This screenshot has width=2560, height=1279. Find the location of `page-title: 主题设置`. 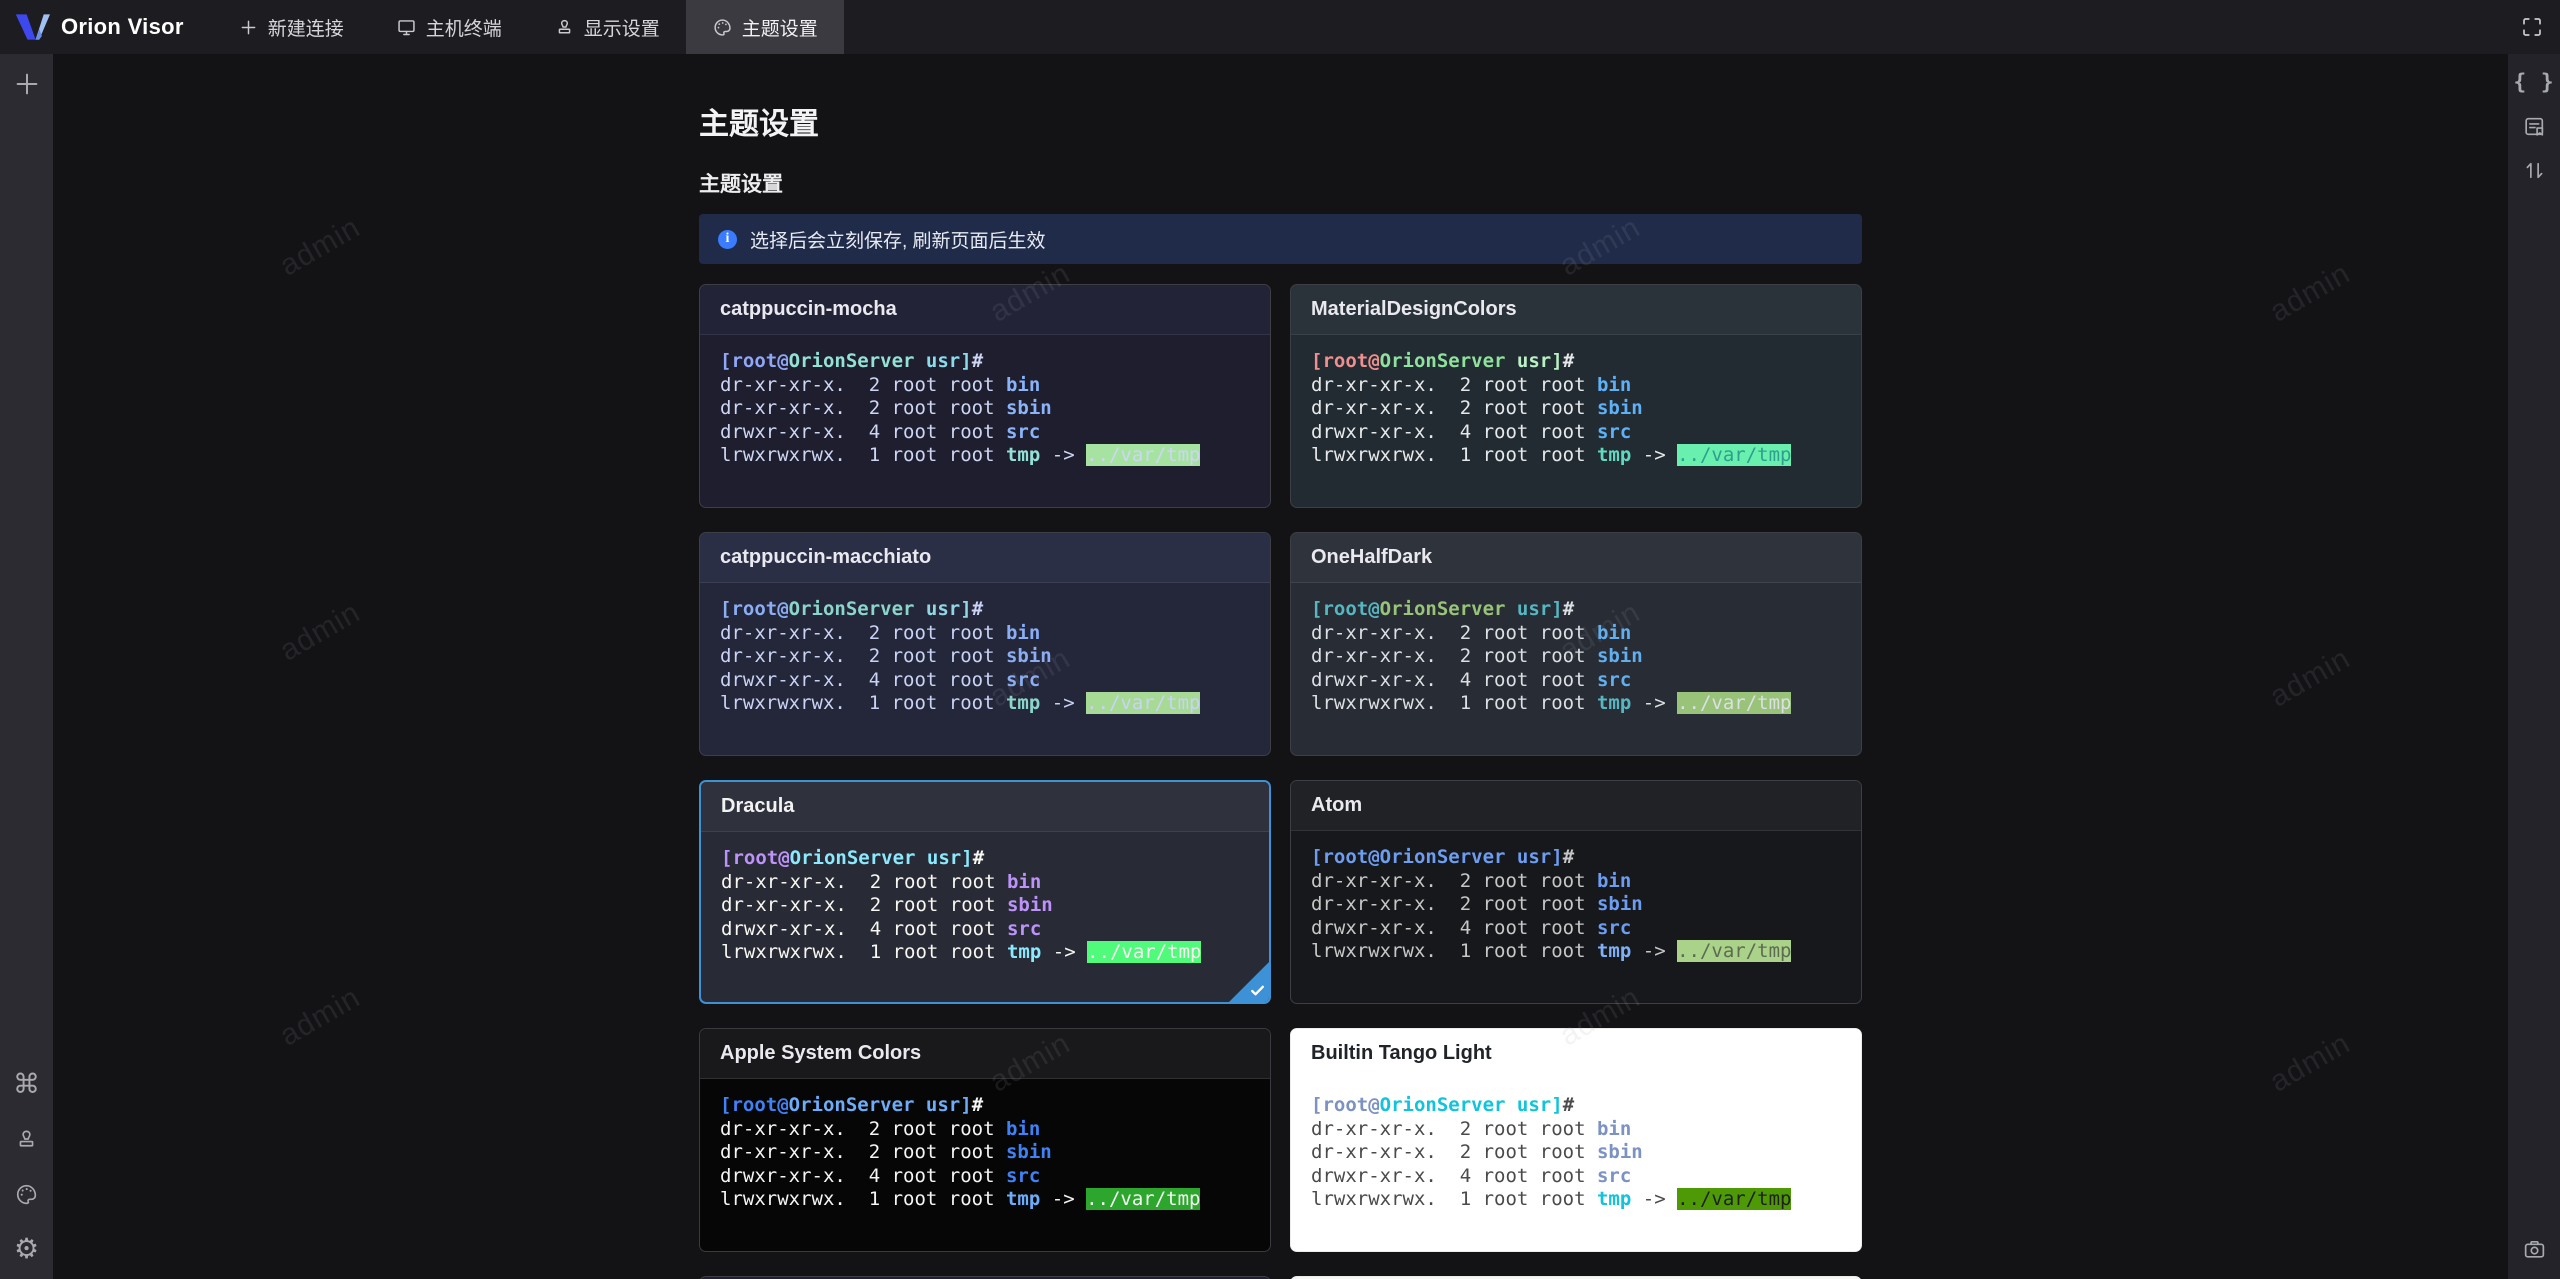

page-title: 主题设置 is located at coordinates (759, 124).